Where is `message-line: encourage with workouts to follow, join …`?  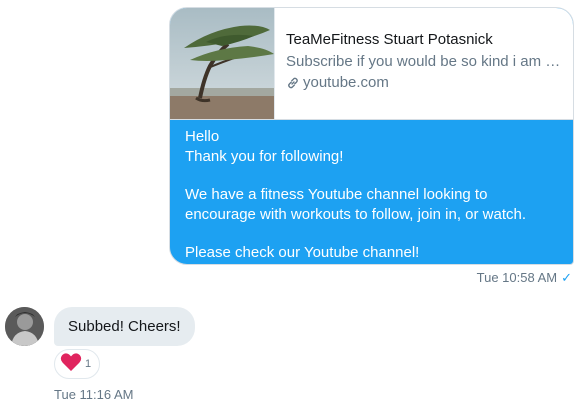 message-line: encourage with workouts to follow, join … is located at coordinates (356, 214).